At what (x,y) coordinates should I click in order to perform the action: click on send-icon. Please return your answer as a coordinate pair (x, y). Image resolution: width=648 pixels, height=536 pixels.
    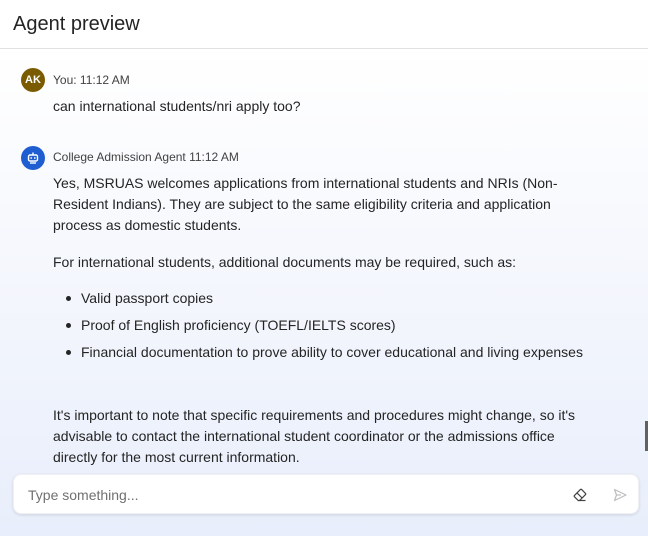
    Looking at the image, I should click on (620, 495).